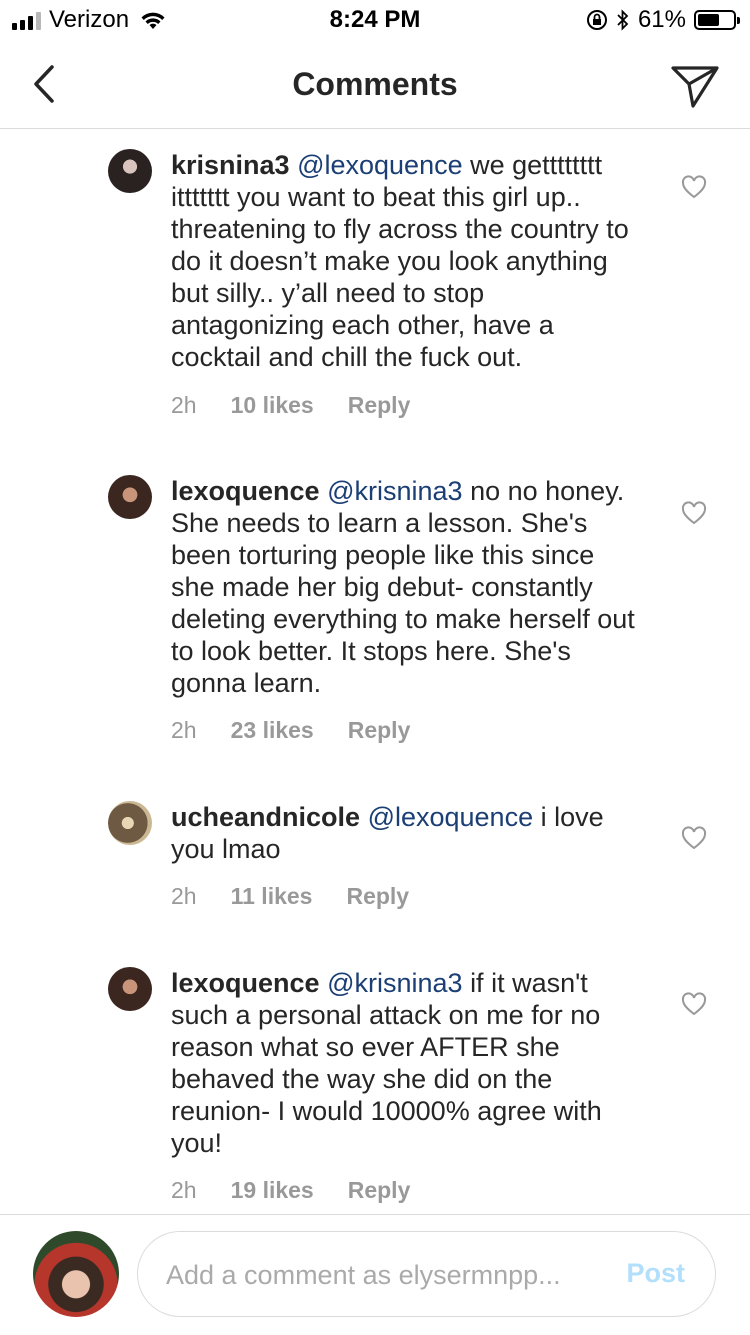 Image resolution: width=750 pixels, height=1335 pixels. I want to click on comment-likes: 10 likes, so click(272, 405).